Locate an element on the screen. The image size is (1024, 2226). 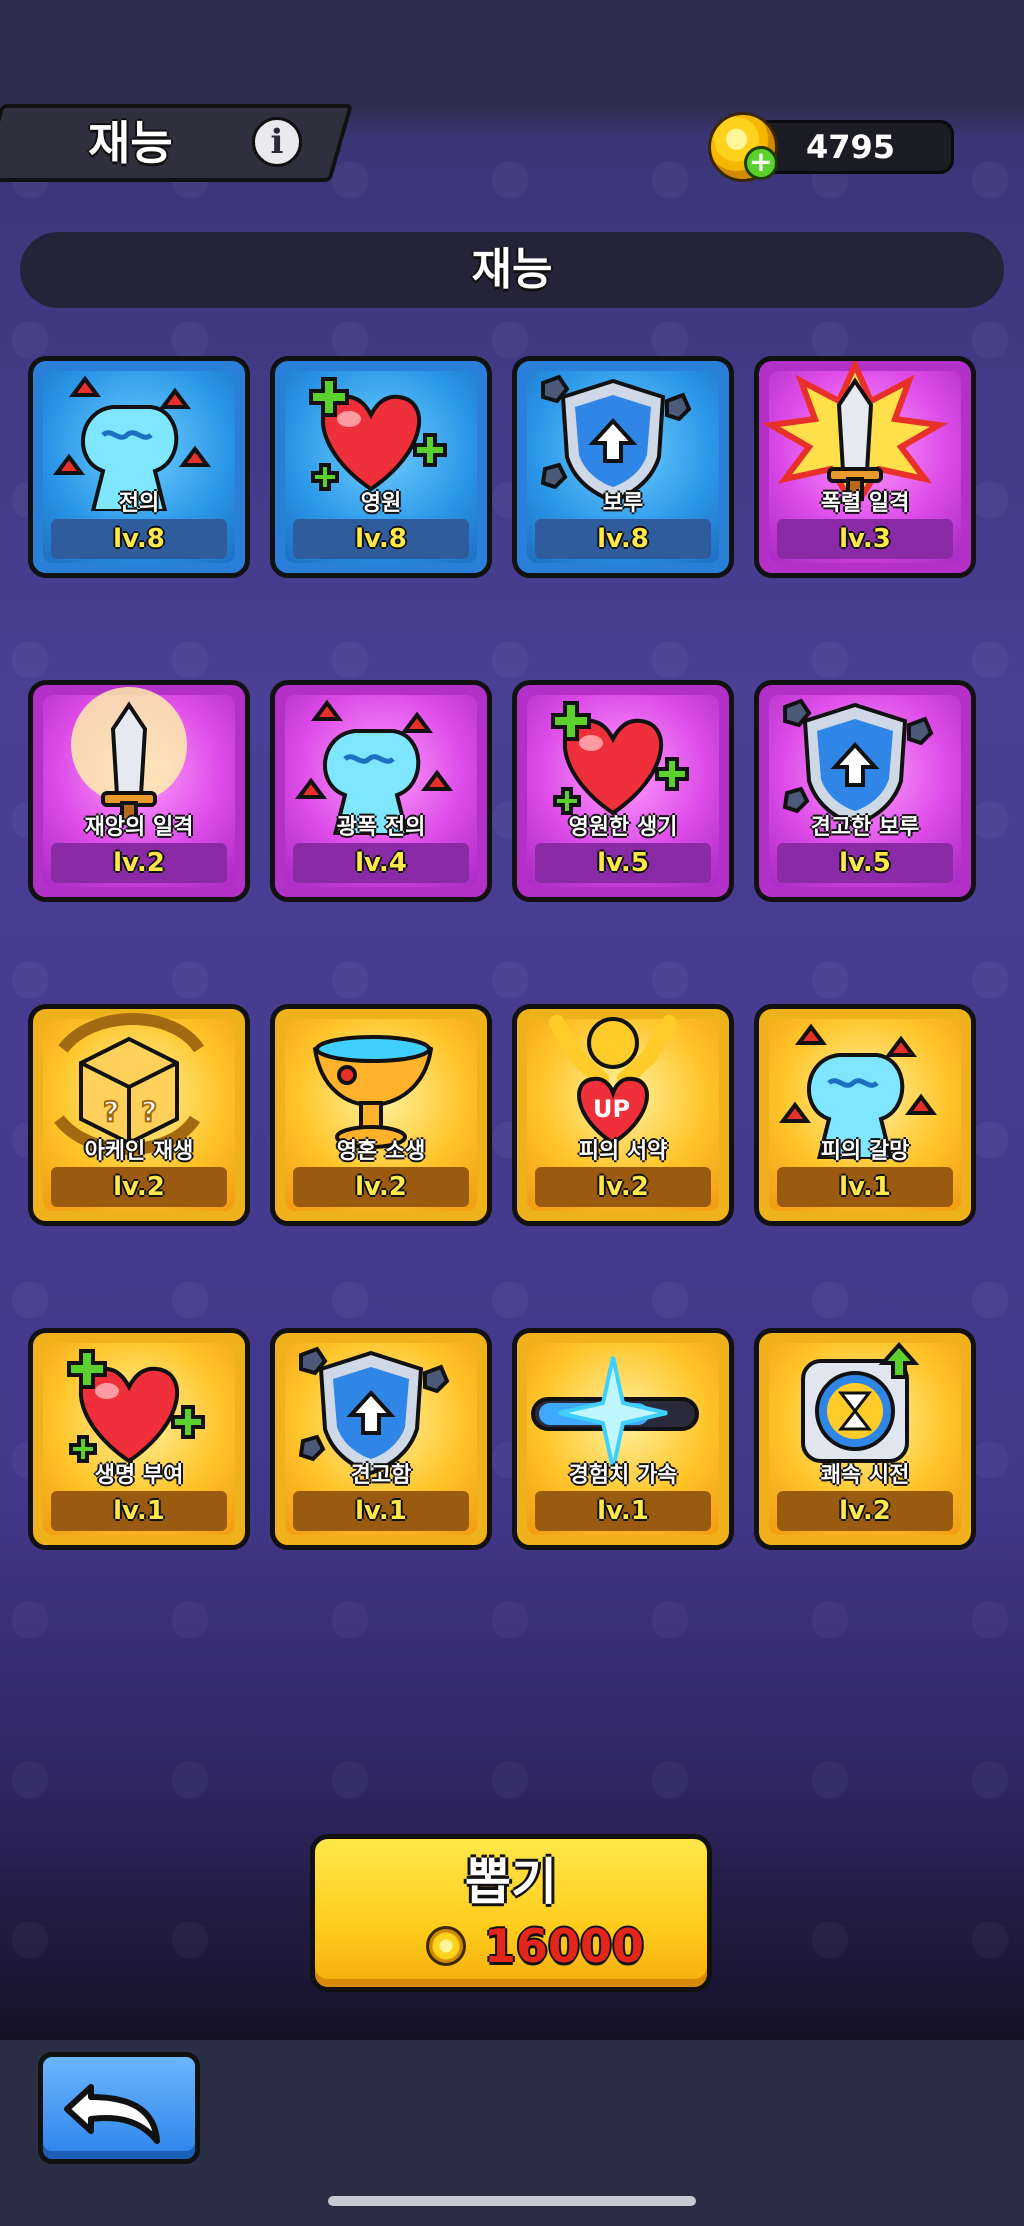
talent-card: 영원 lv.8 is located at coordinates (381, 467).